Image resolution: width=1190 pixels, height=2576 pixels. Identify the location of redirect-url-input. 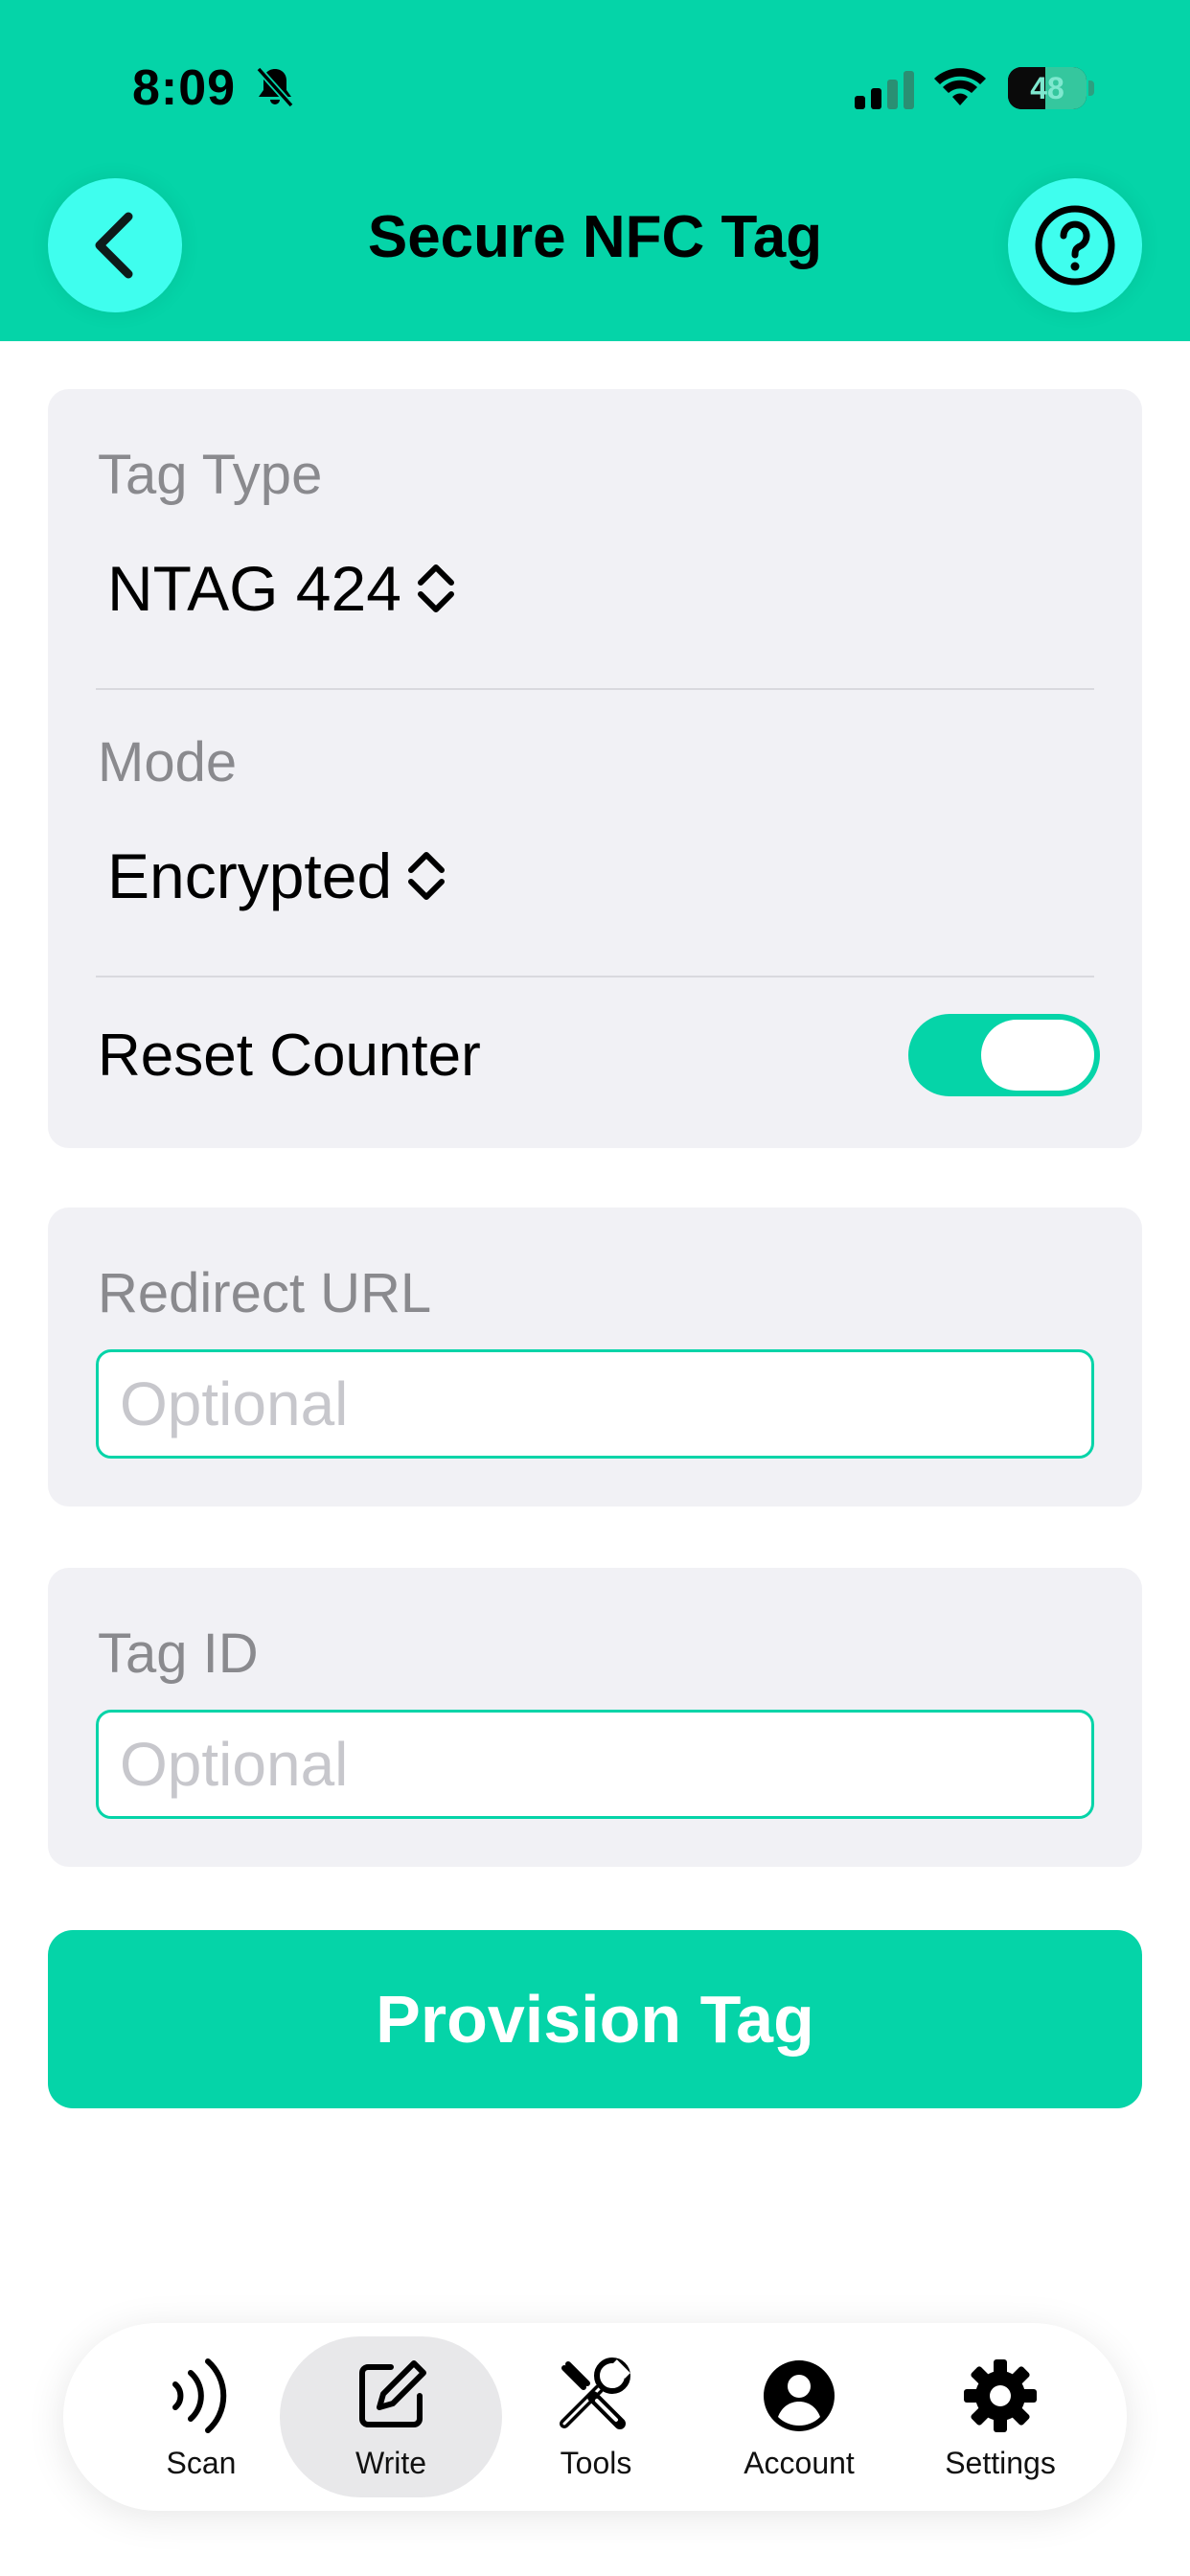
(595, 1404).